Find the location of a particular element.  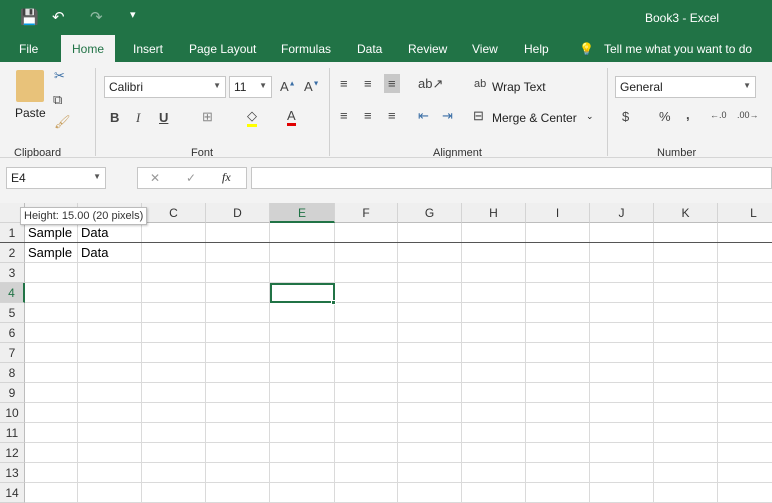

cell-K2 is located at coordinates (686, 253).